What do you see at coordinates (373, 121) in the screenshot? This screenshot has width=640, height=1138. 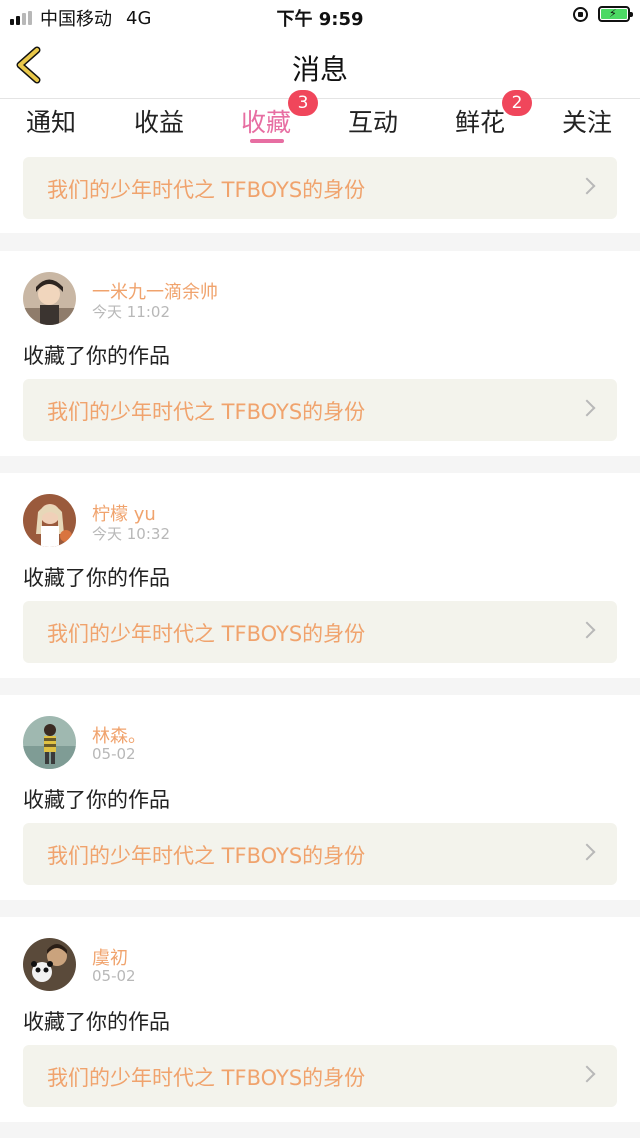 I see `tab-interaction: 互动` at bounding box center [373, 121].